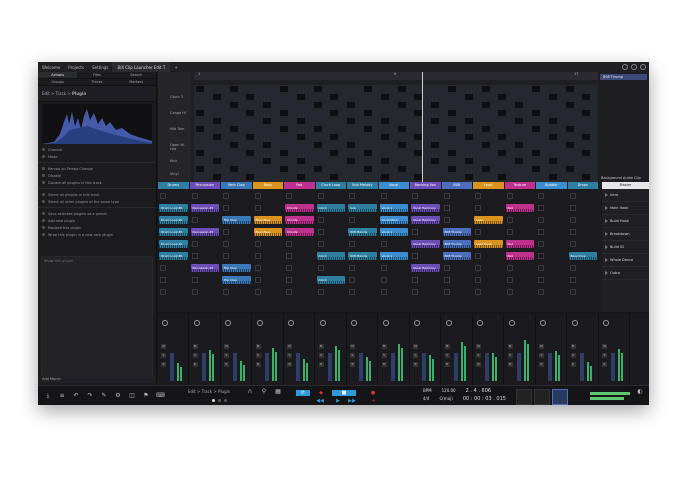 Image resolution: width=700 pixels, height=477 pixels. I want to click on solo-button: S, so click(447, 355).